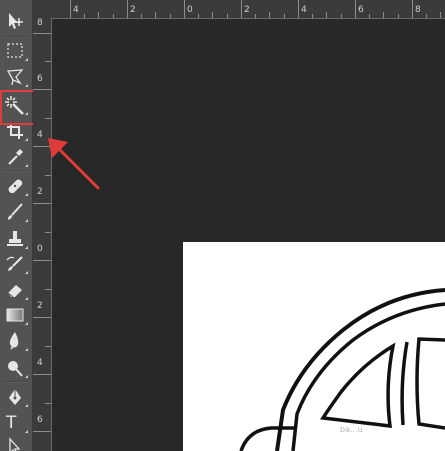 The image size is (445, 451). I want to click on history-brush-tool, so click(16, 264).